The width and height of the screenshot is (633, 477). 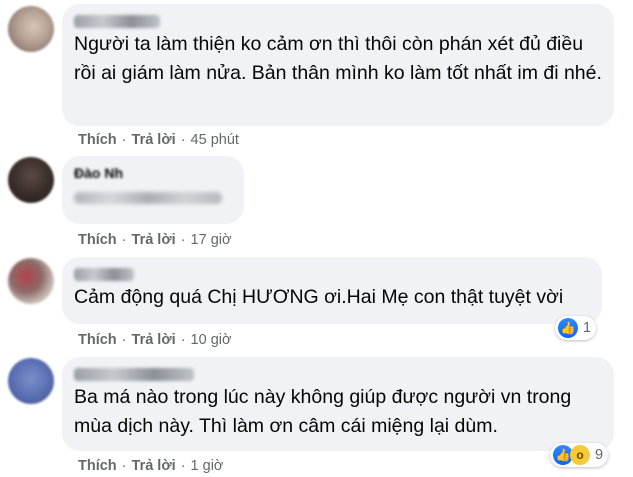 I want to click on reaction-count: 1, so click(x=587, y=328).